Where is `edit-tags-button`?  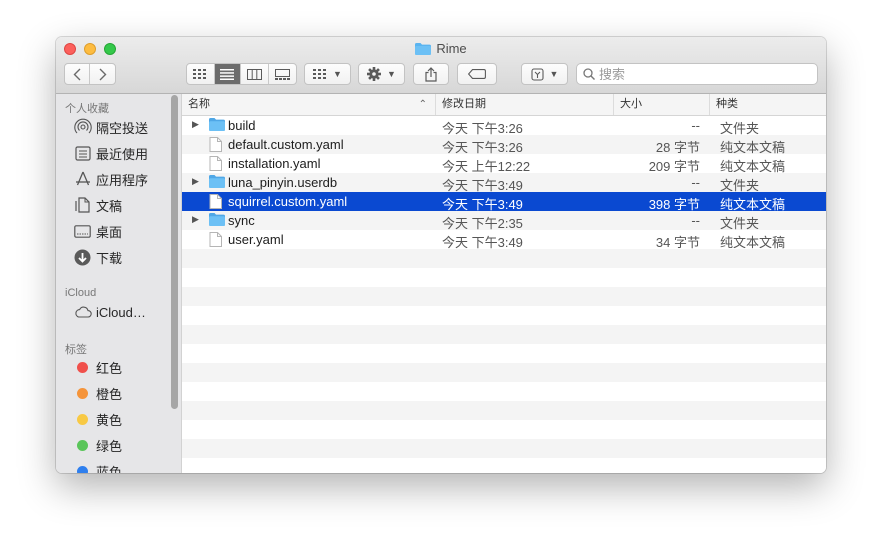 edit-tags-button is located at coordinates (477, 74).